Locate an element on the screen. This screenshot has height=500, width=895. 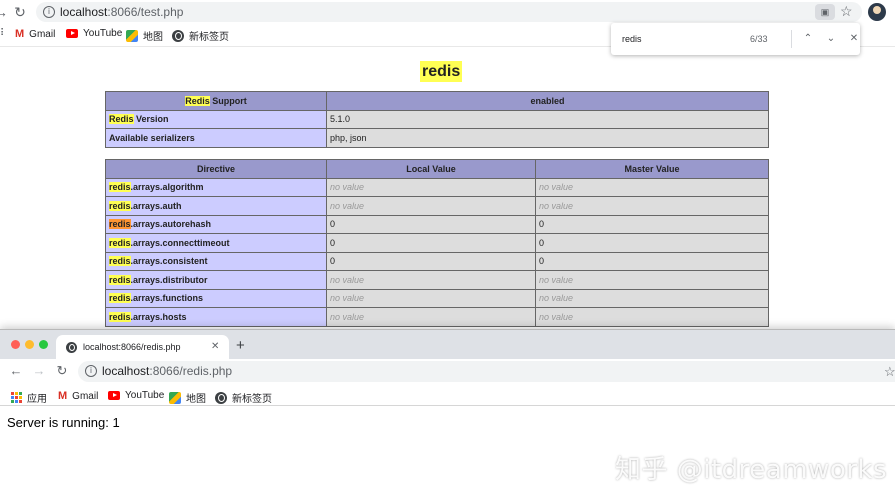
profile-avatar is located at coordinates (877, 12).